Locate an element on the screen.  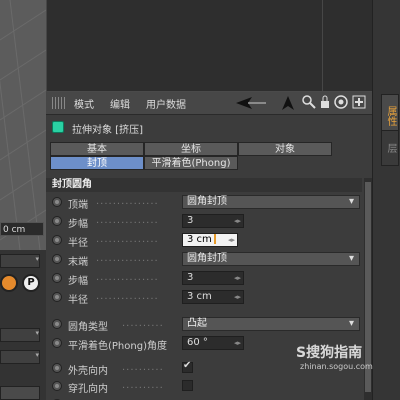
row-fillet-type: 圆角类型 .......... 凸起 is located at coordinates (204, 324).